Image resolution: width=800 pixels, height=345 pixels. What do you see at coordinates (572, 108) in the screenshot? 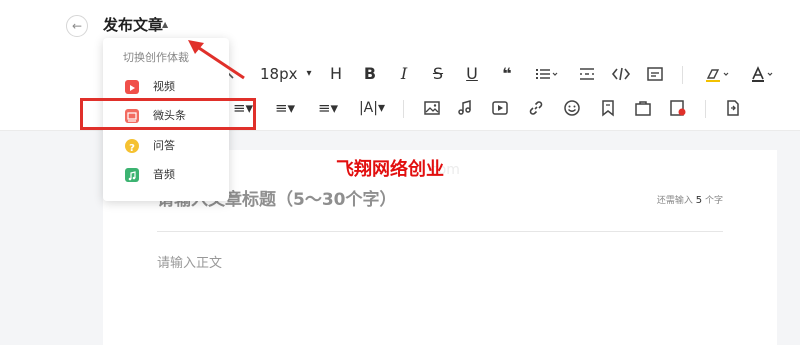
I see `emoji-icon` at bounding box center [572, 108].